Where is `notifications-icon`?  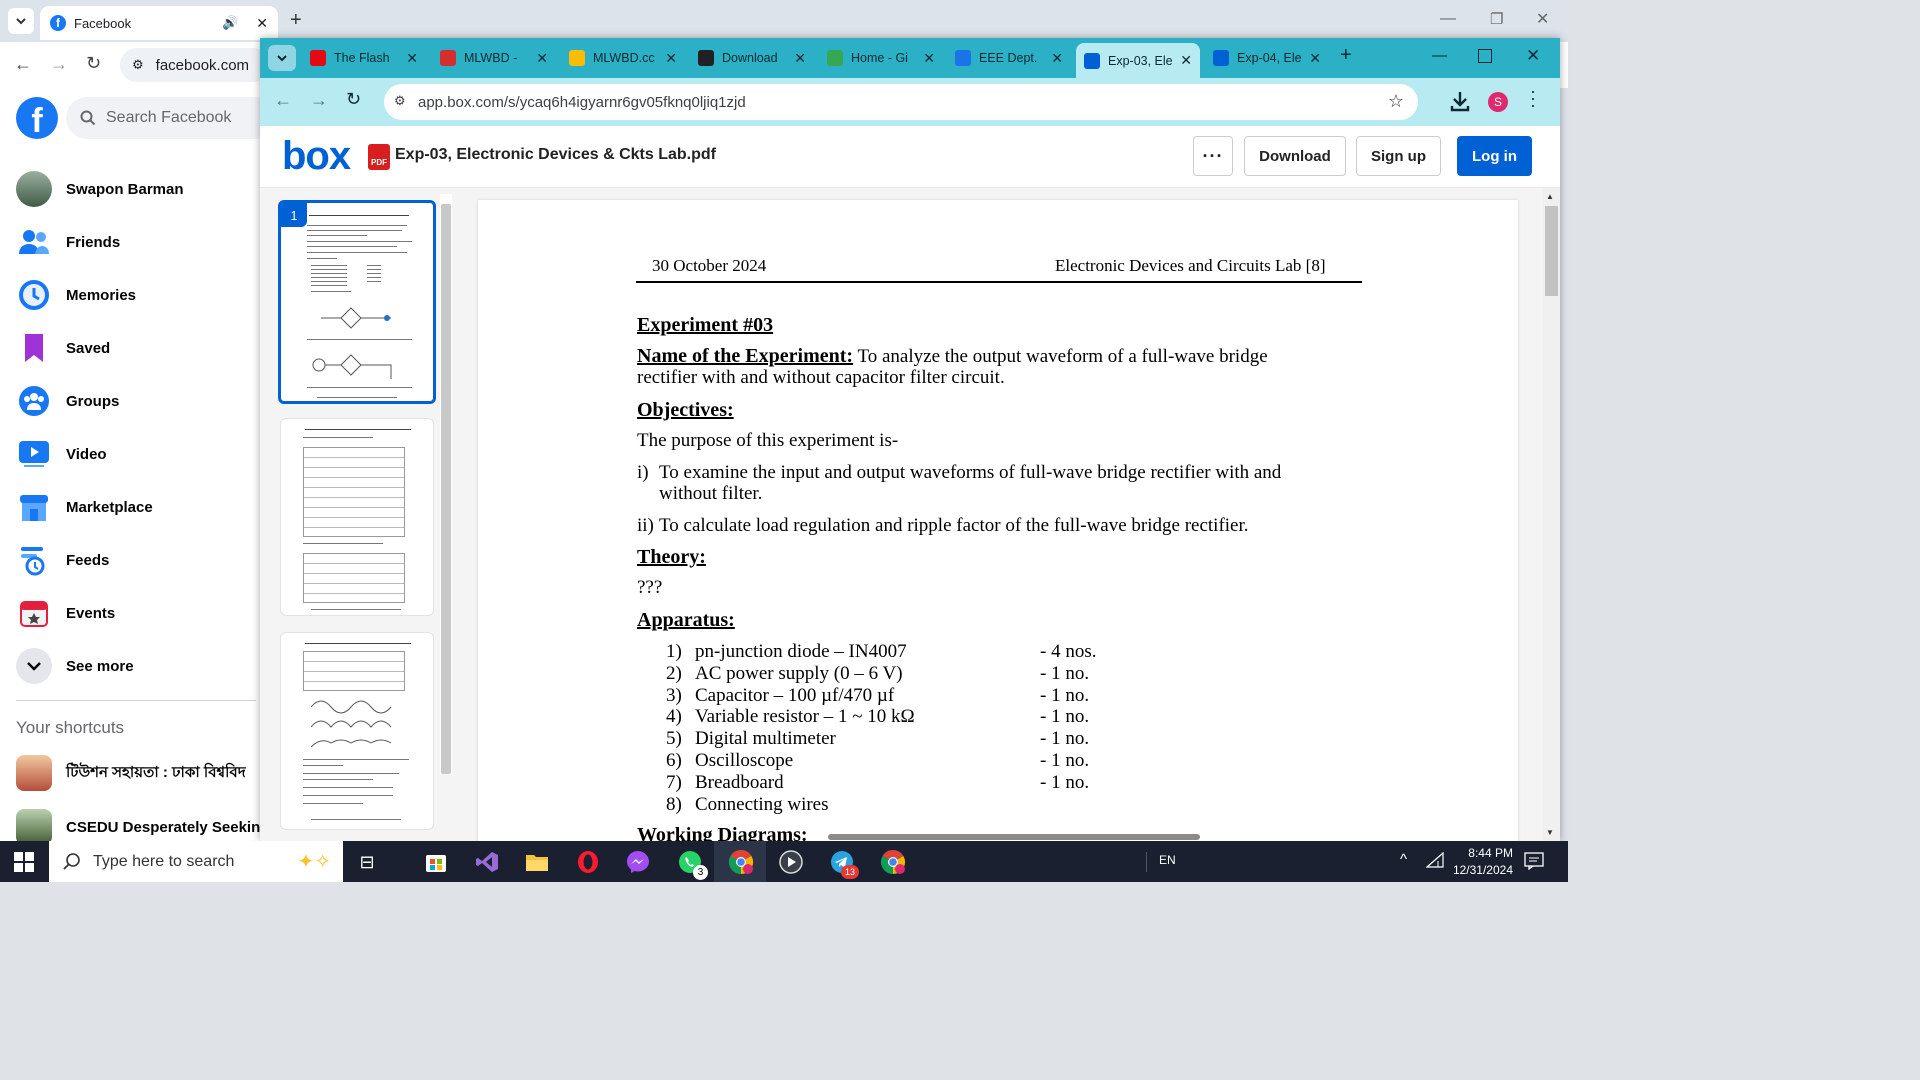 notifications-icon is located at coordinates (1534, 861).